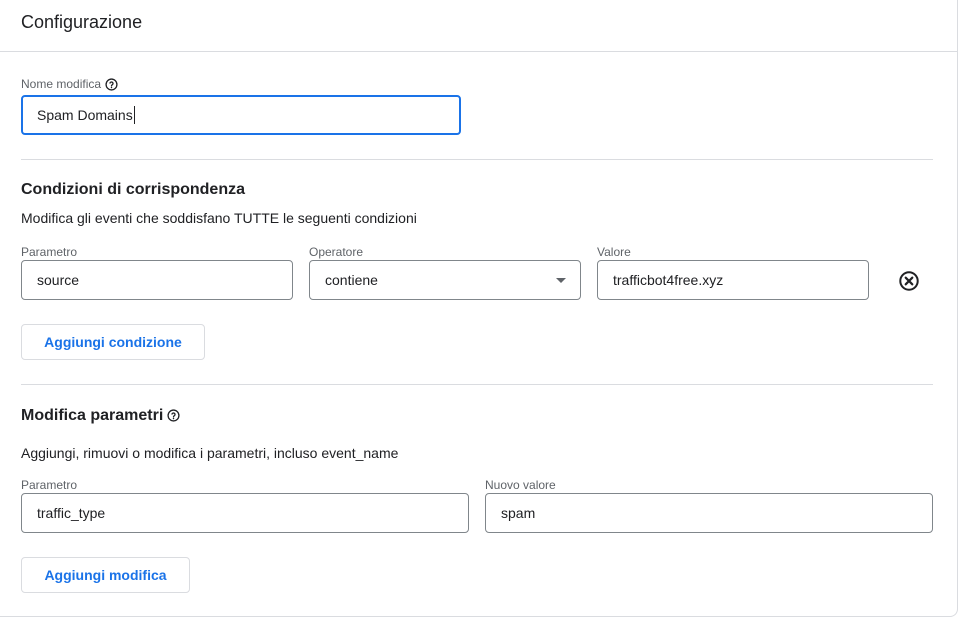 The height and width of the screenshot is (617, 958). Describe the element at coordinates (157, 280) in the screenshot. I see `condition-param-input: source` at that location.